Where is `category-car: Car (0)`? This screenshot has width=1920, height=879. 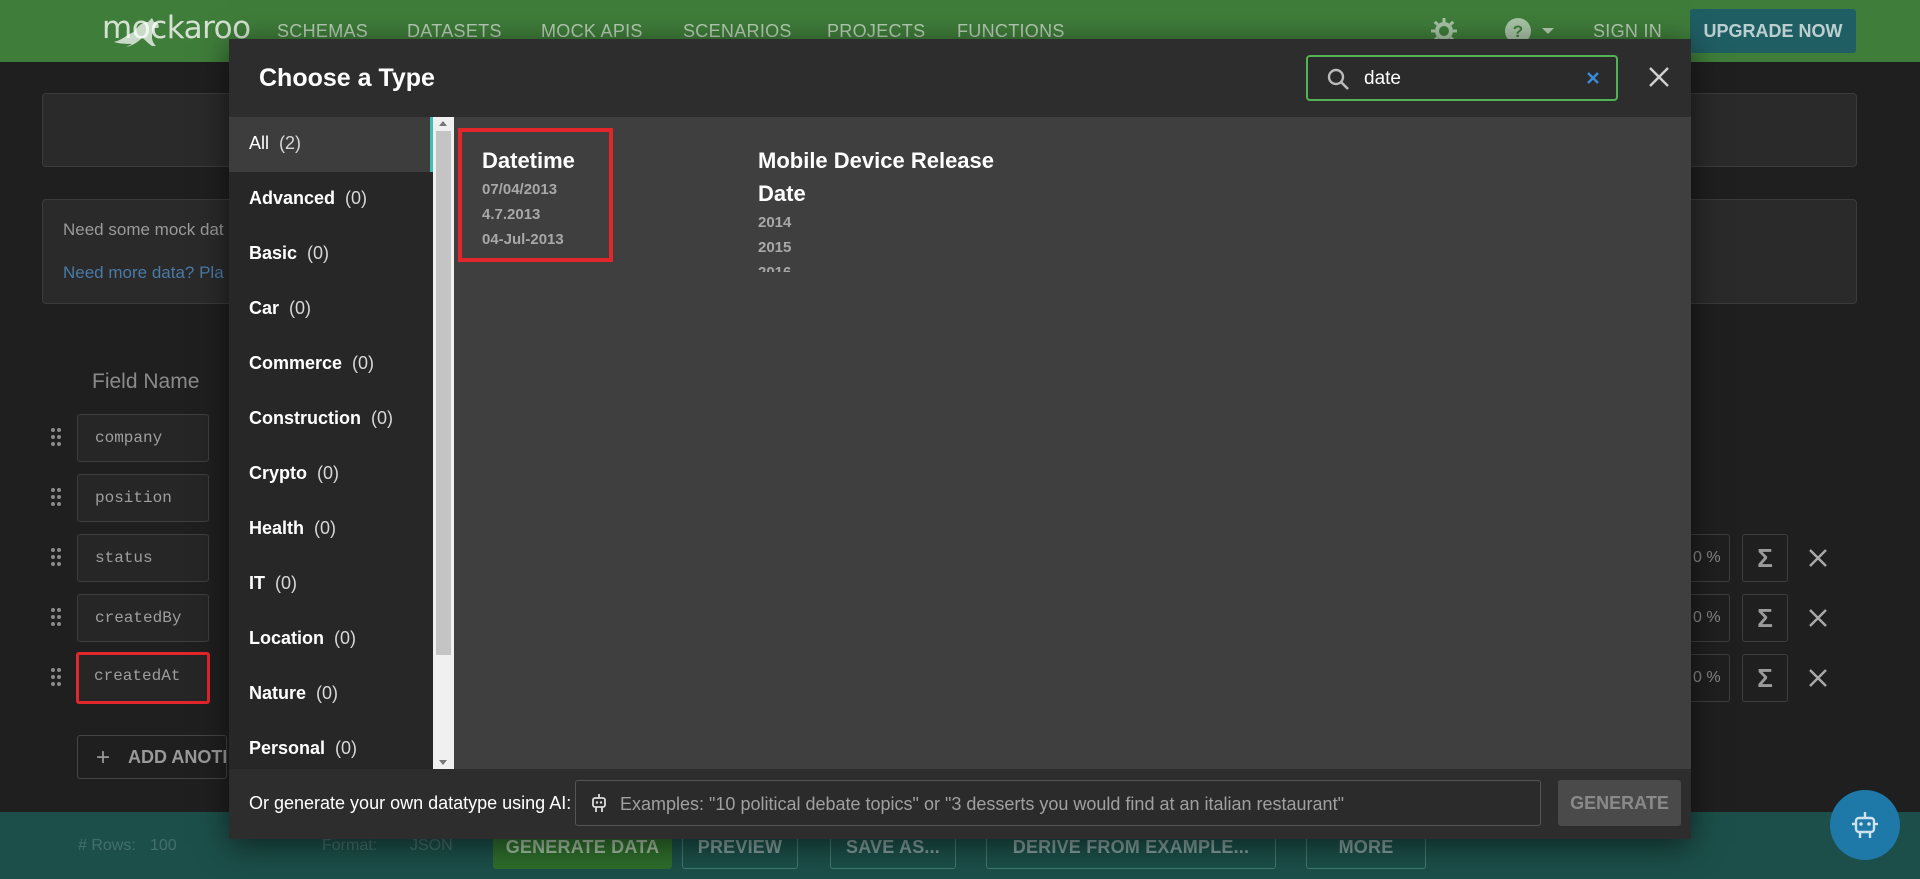
category-car: Car (0) is located at coordinates (331, 309).